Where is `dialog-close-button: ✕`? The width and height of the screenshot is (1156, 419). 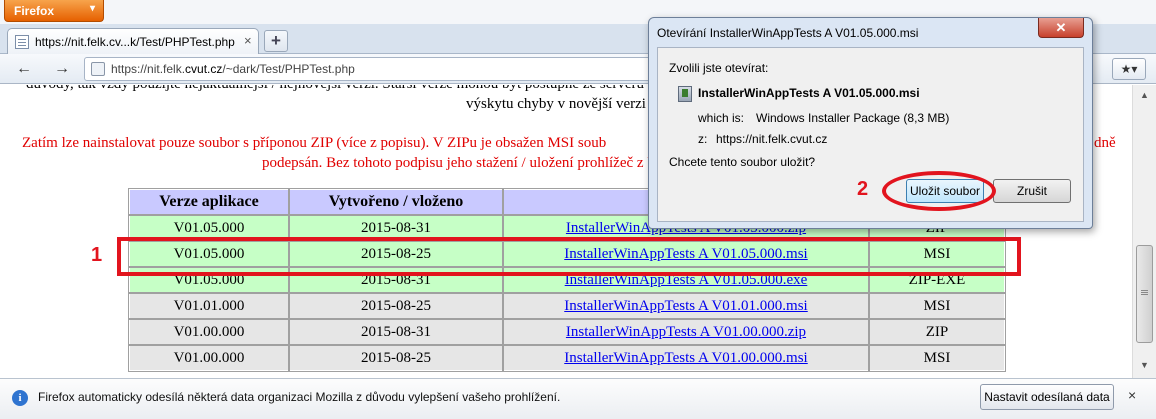
dialog-close-button: ✕ is located at coordinates (1061, 28).